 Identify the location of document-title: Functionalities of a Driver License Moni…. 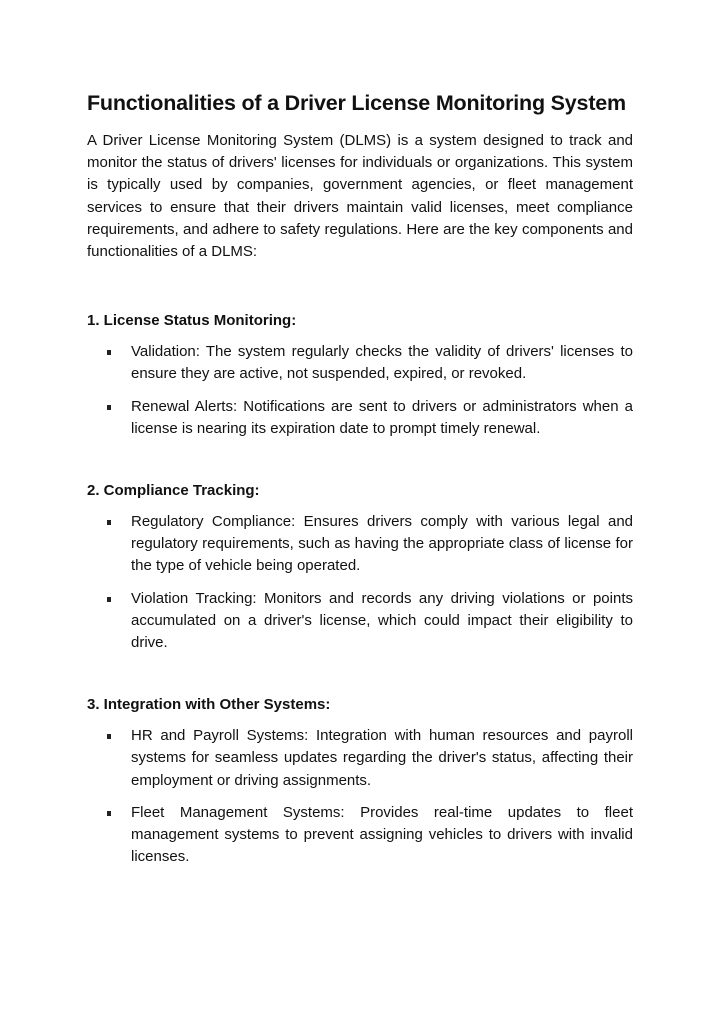
(356, 103).